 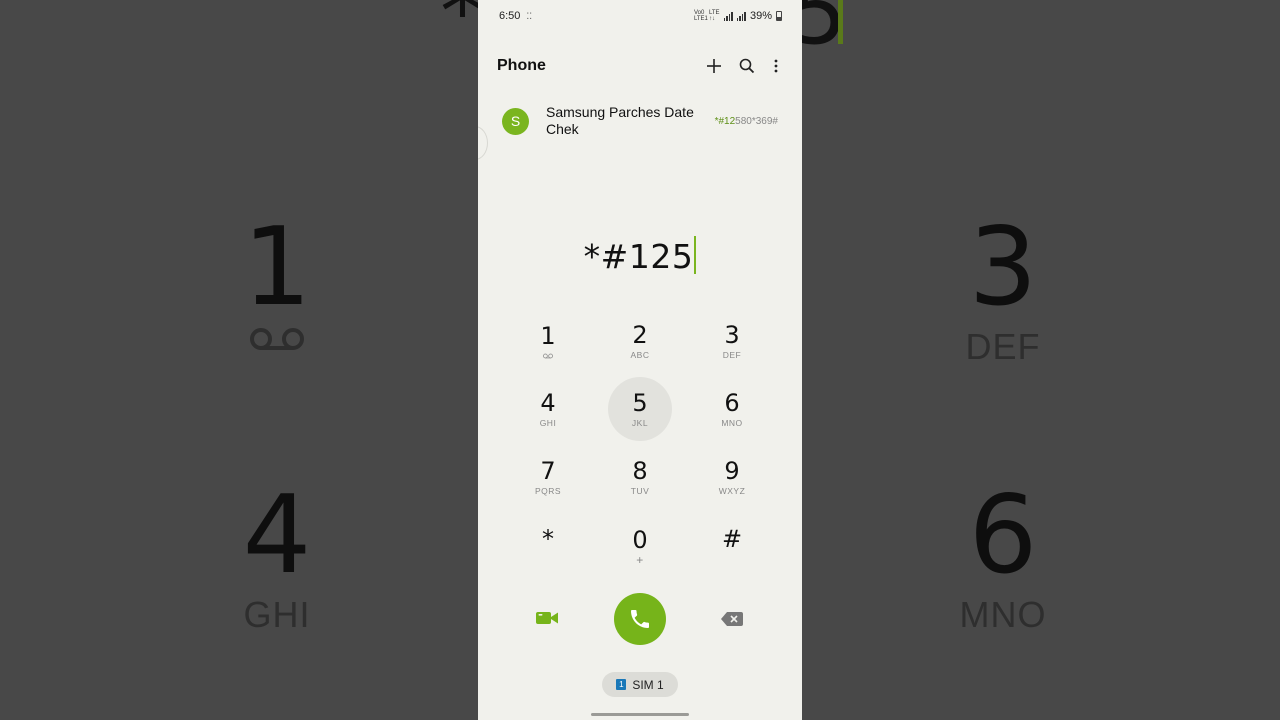 I want to click on status-bar: 6:50 ⁚⁚ Vo0 LTE1 LTE ↑↓ 39%, so click(x=640, y=16).